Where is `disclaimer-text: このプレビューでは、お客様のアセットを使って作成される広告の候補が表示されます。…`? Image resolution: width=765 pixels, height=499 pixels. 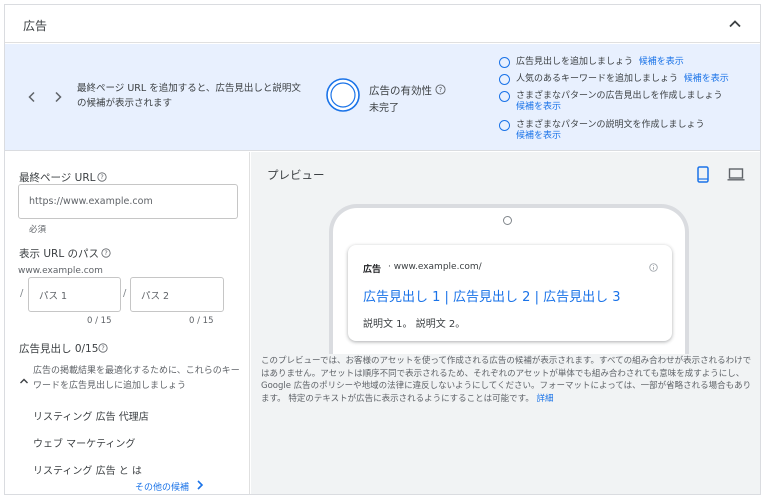
disclaimer-text: このプレビューでは、お客様のアセットを使って作成される広告の候補が表示されます。… is located at coordinates (506, 380).